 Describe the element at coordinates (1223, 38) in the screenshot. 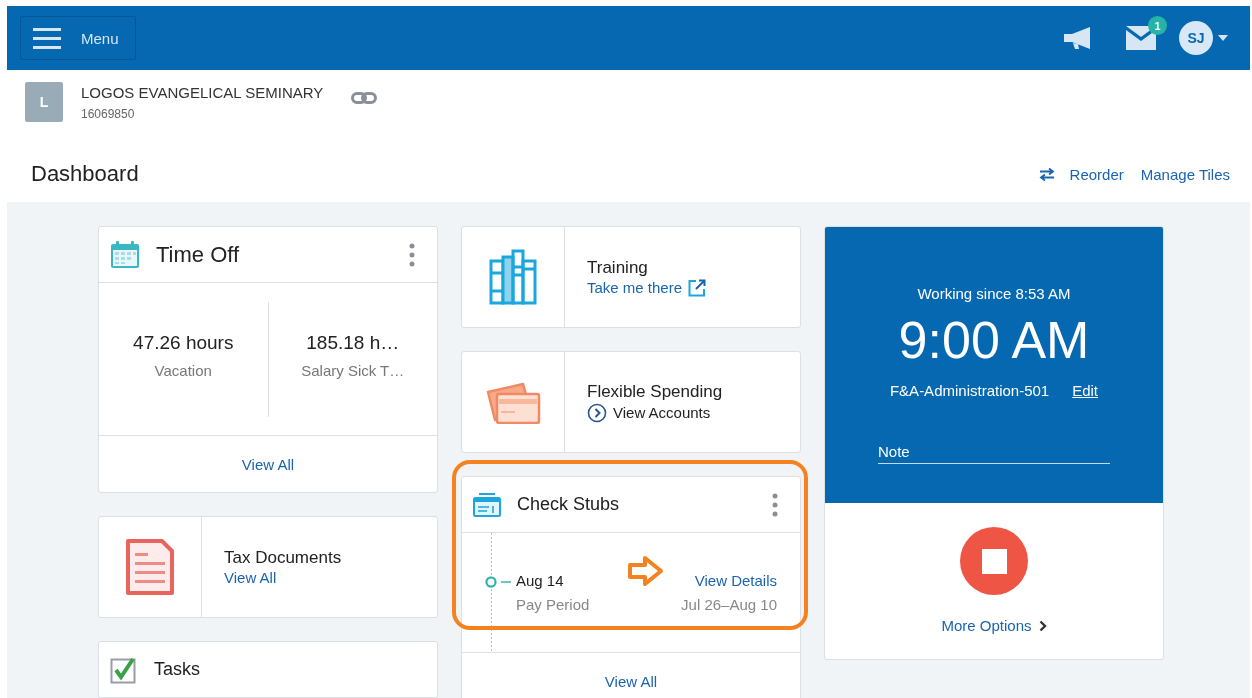

I see `caret-icon` at that location.